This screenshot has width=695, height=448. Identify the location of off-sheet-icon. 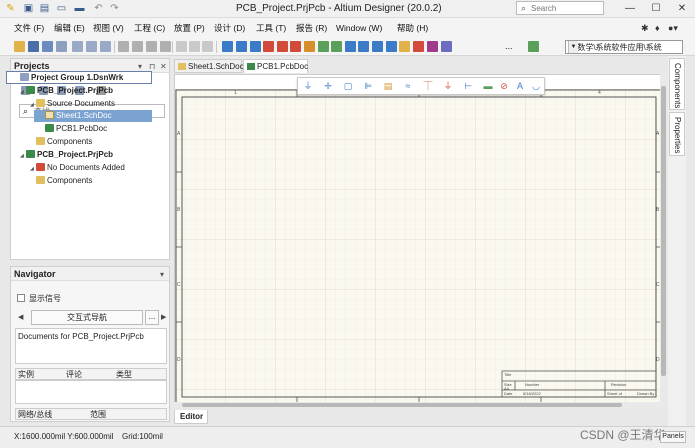
(377, 46).